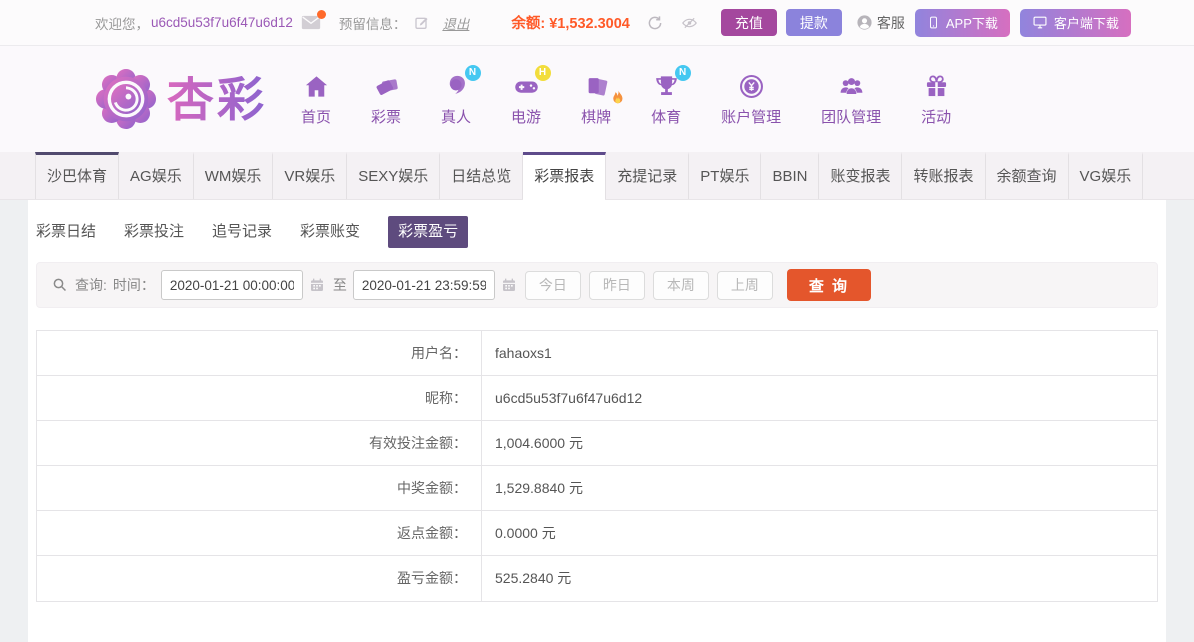 The width and height of the screenshot is (1194, 642). Describe the element at coordinates (316, 117) in the screenshot. I see `nav-label: 首页` at that location.